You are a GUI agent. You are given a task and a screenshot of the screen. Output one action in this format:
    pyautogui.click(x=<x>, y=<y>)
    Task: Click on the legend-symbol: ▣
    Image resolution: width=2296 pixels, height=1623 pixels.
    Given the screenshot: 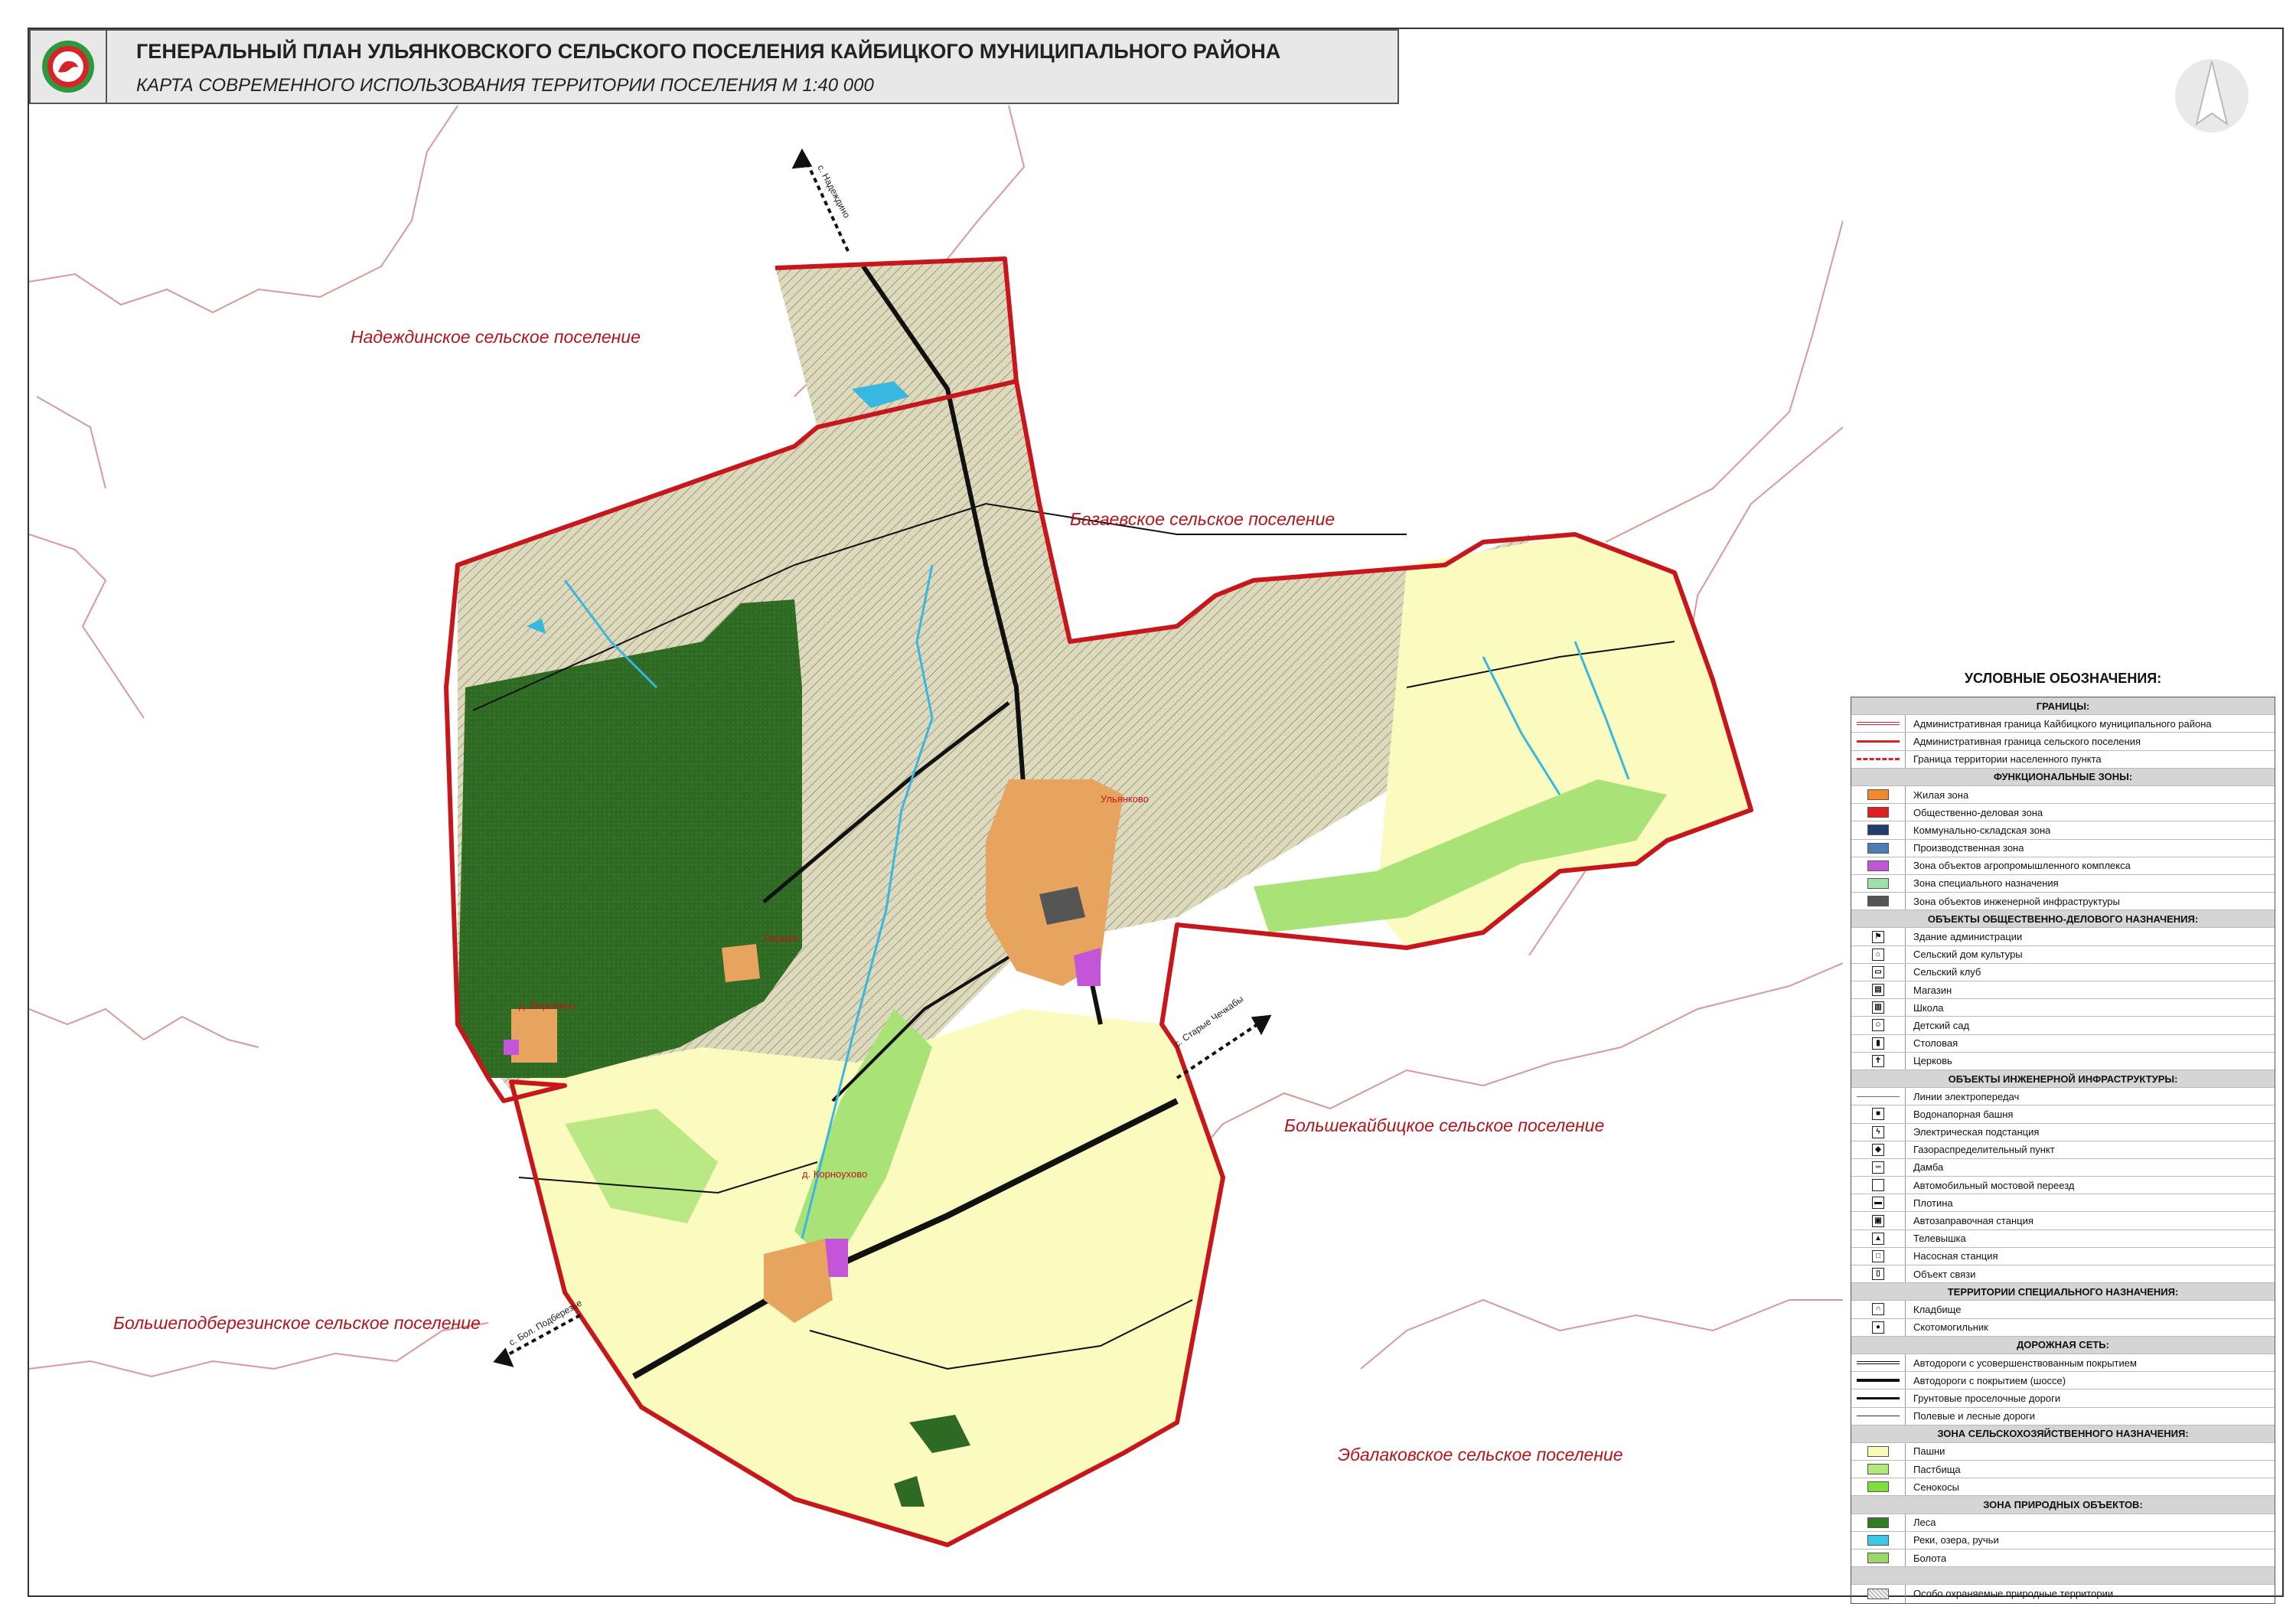 What is the action you would take?
    pyautogui.click(x=1878, y=1220)
    